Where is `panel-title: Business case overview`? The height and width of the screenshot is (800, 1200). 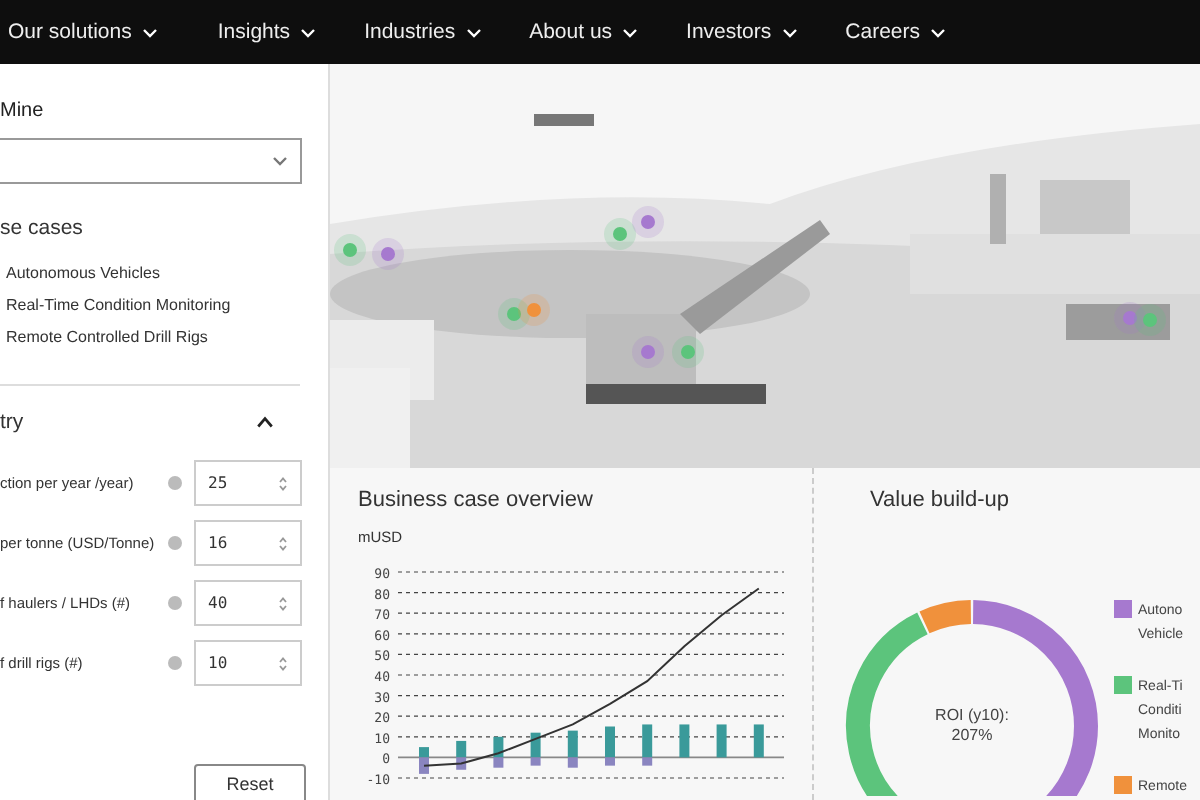 panel-title: Business case overview is located at coordinates (476, 500).